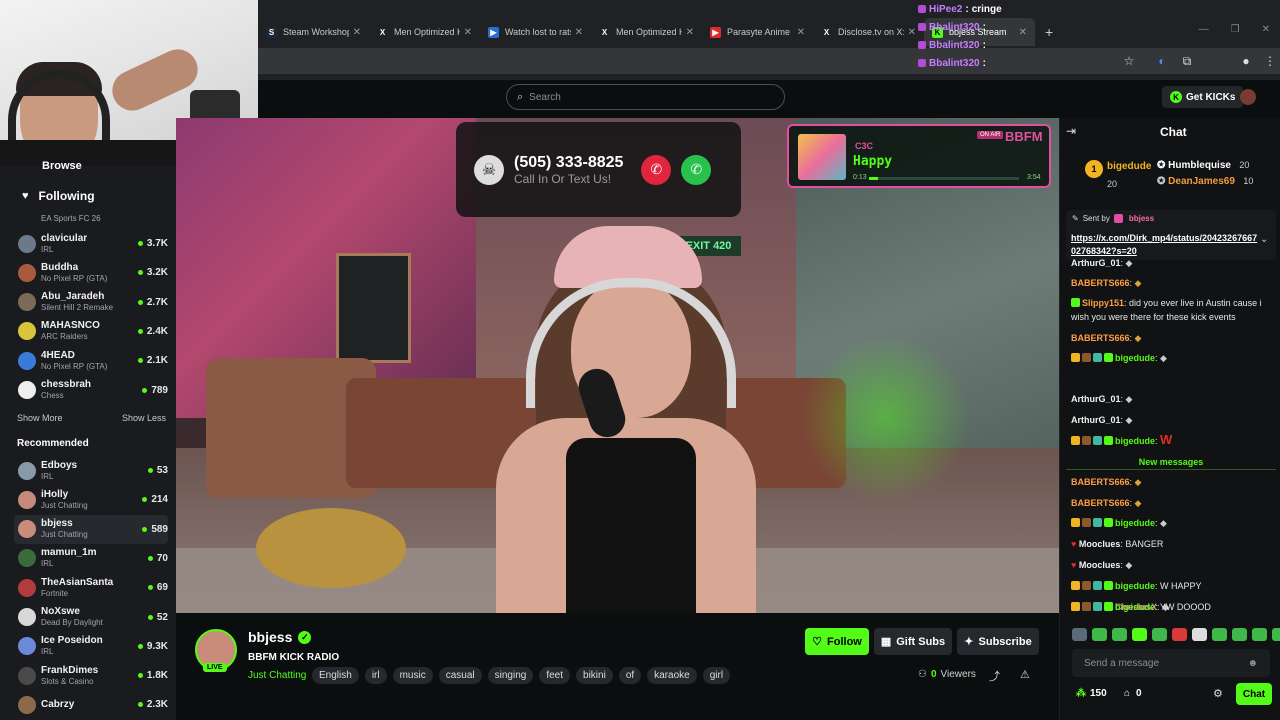 The image size is (1280, 720). Describe the element at coordinates (555, 675) in the screenshot. I see `stream-tag: feet` at that location.